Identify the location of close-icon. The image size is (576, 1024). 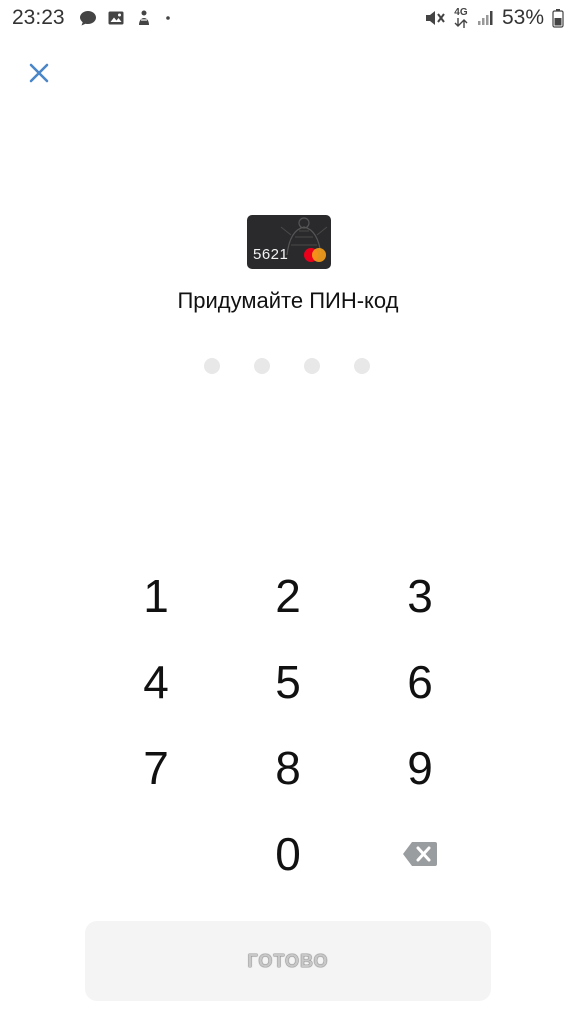
(39, 73).